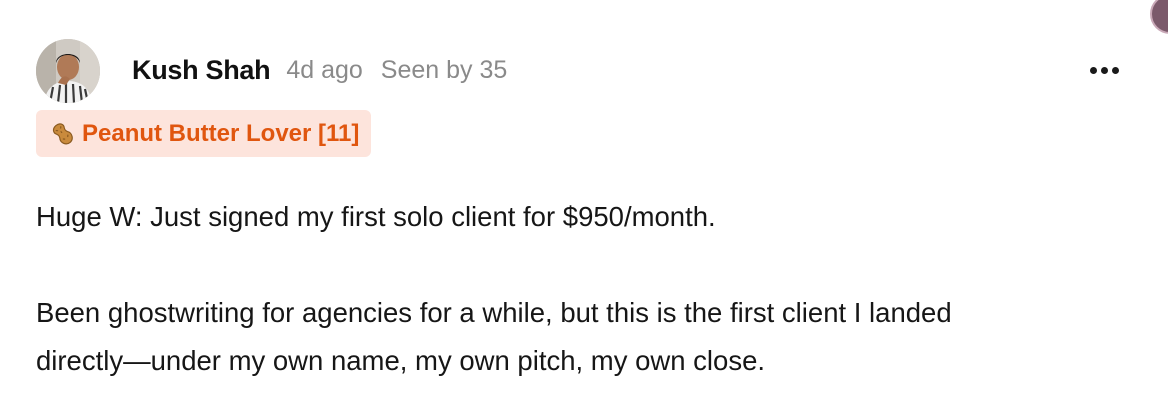  Describe the element at coordinates (221, 133) in the screenshot. I see `badge-label: Peanut Butter Lover [11]` at that location.